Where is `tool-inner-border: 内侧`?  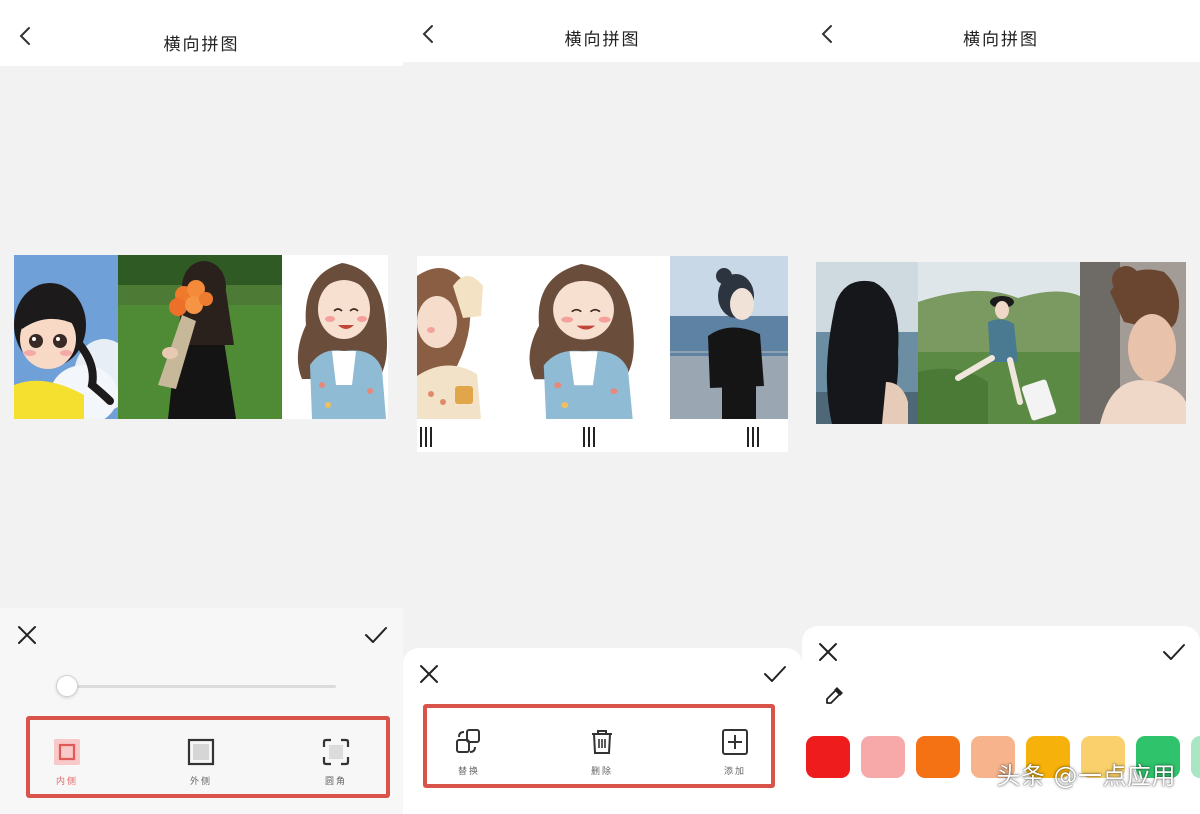 tool-inner-border: 内侧 is located at coordinates (67, 762).